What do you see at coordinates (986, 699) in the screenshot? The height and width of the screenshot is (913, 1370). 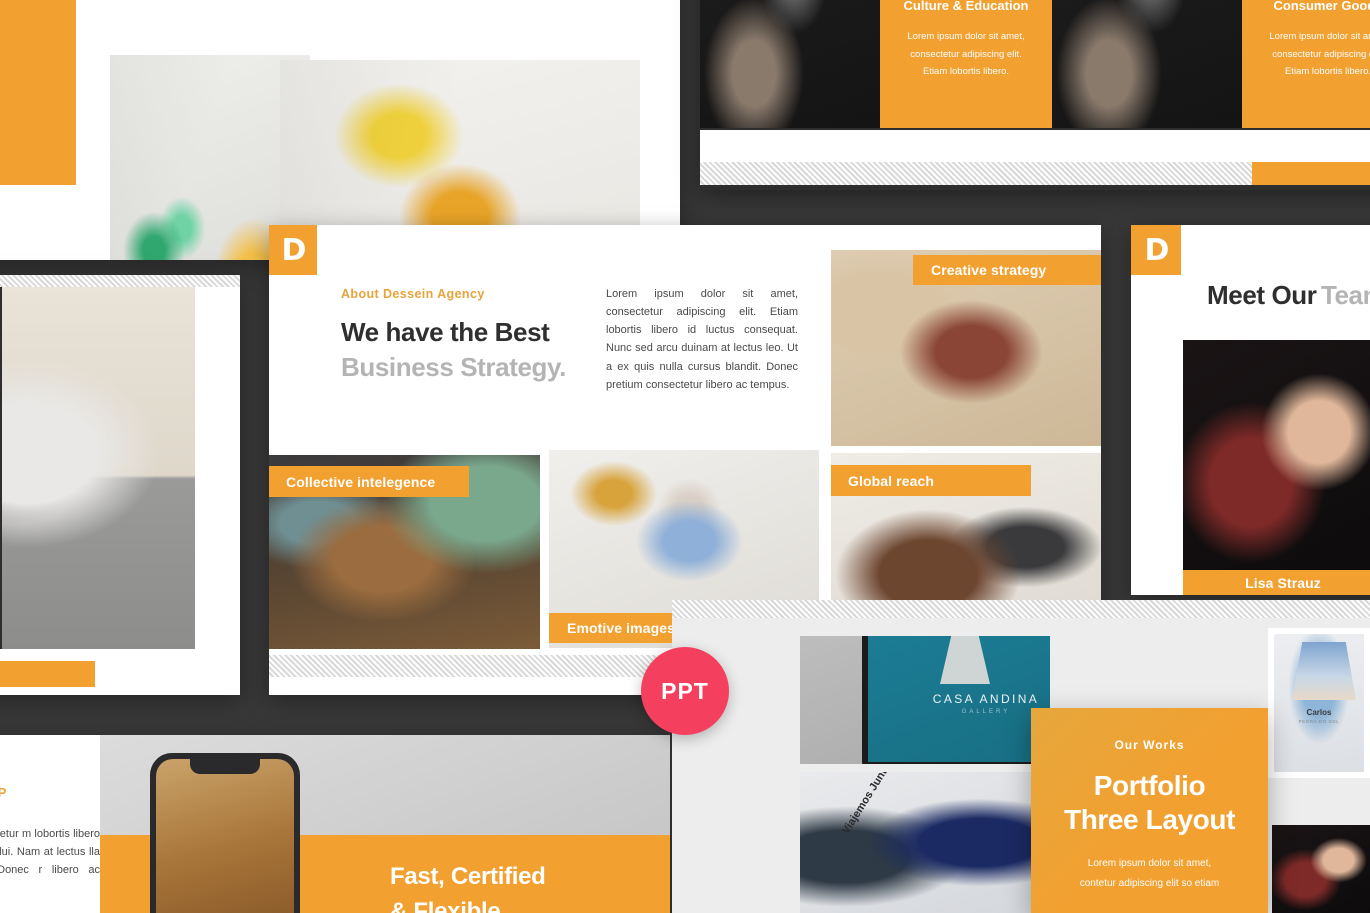 I see `tablet-caption: CASA ANDINA` at bounding box center [986, 699].